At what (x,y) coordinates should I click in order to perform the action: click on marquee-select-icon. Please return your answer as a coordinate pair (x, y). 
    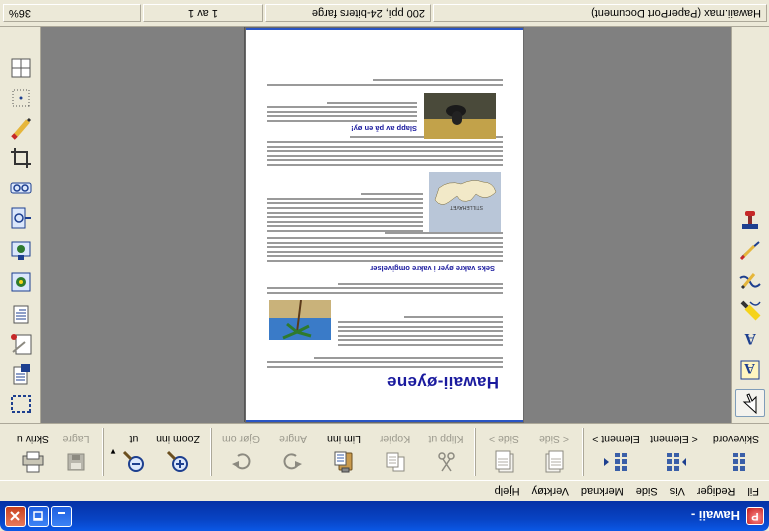
    Looking at the image, I should click on (21, 403).